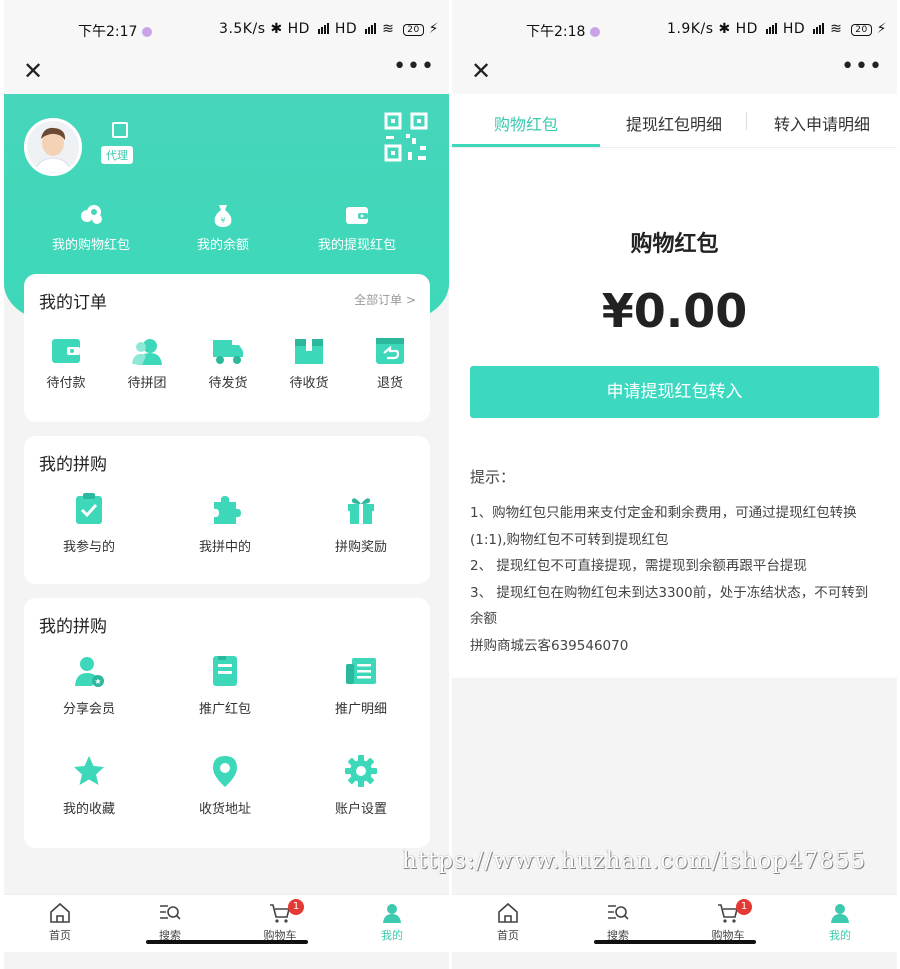  What do you see at coordinates (361, 685) in the screenshot?
I see `promo-details: 推广明细` at bounding box center [361, 685].